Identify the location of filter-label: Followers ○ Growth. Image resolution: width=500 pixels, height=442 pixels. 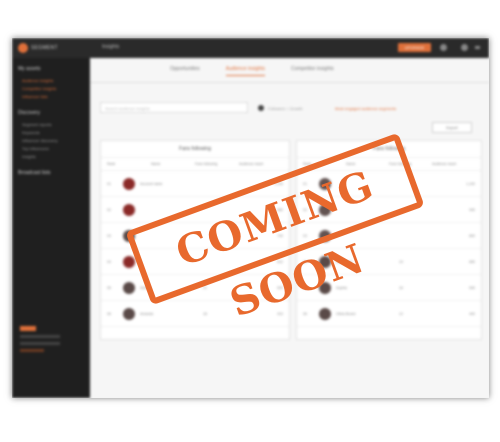
(285, 108).